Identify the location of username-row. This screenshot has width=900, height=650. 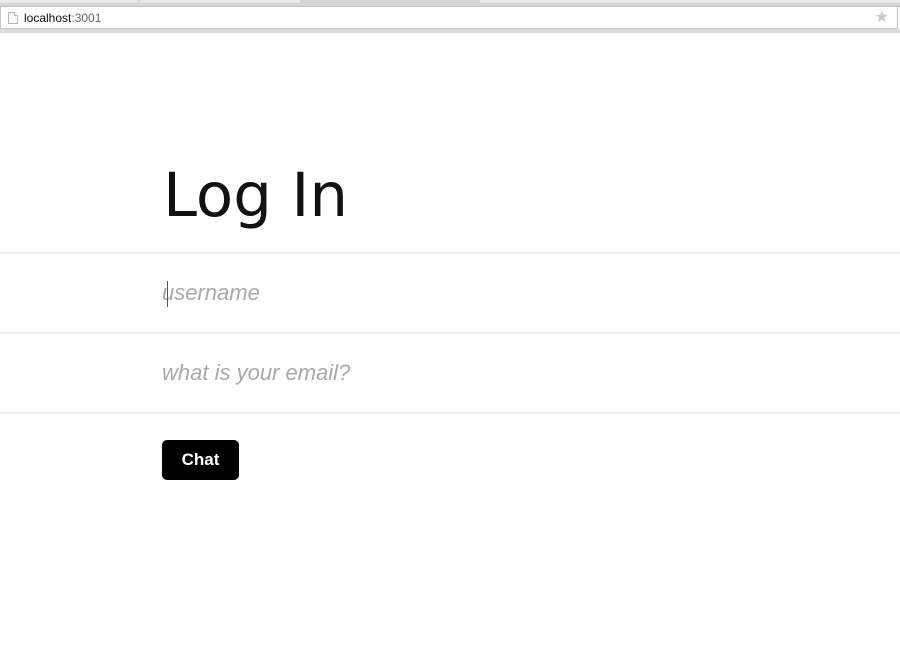
(450, 291).